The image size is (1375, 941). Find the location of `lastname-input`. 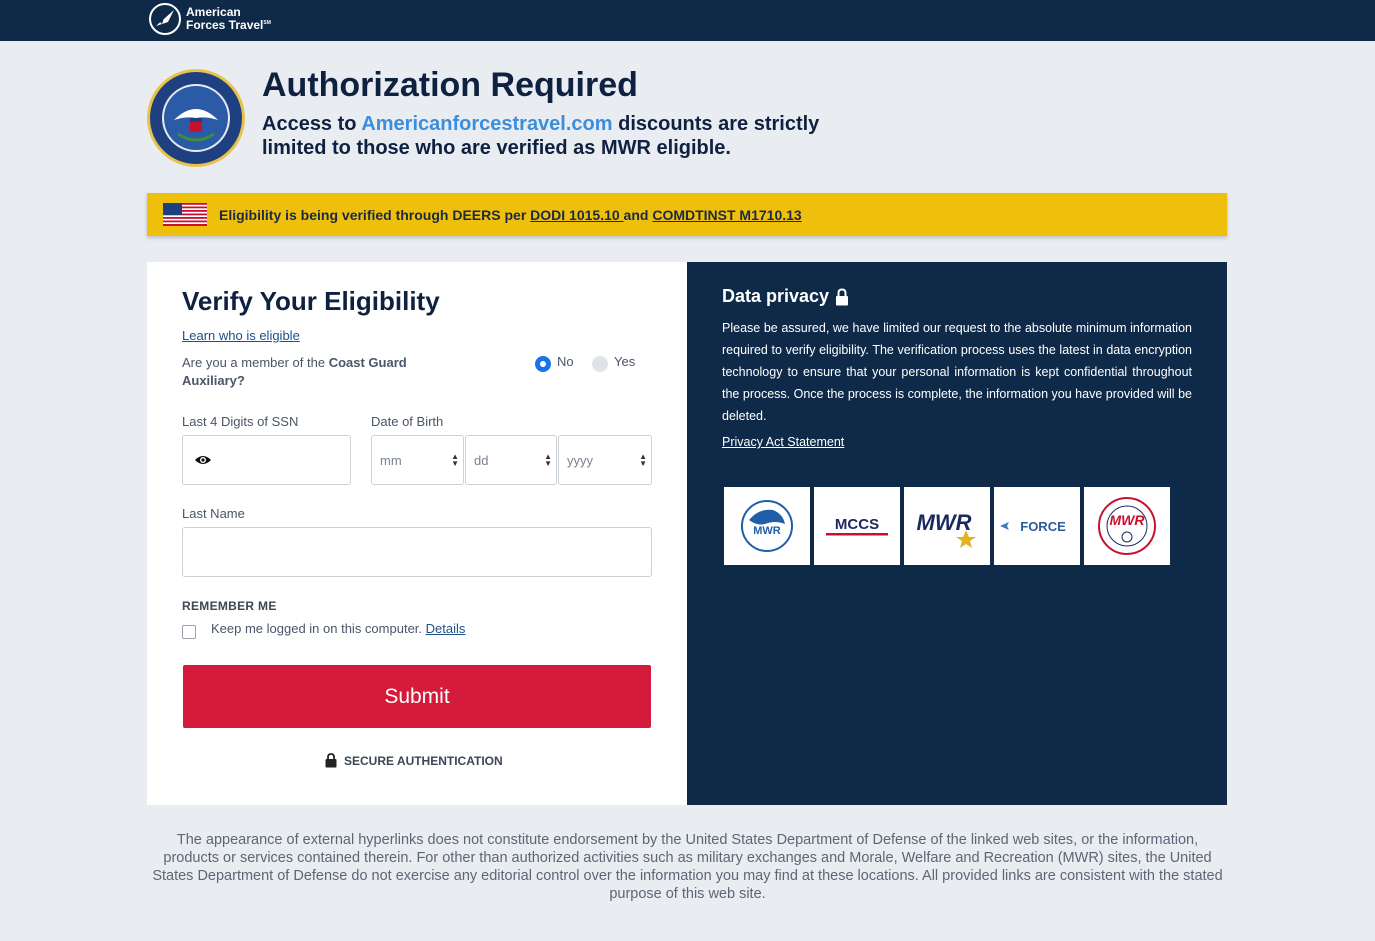

lastname-input is located at coordinates (417, 552).